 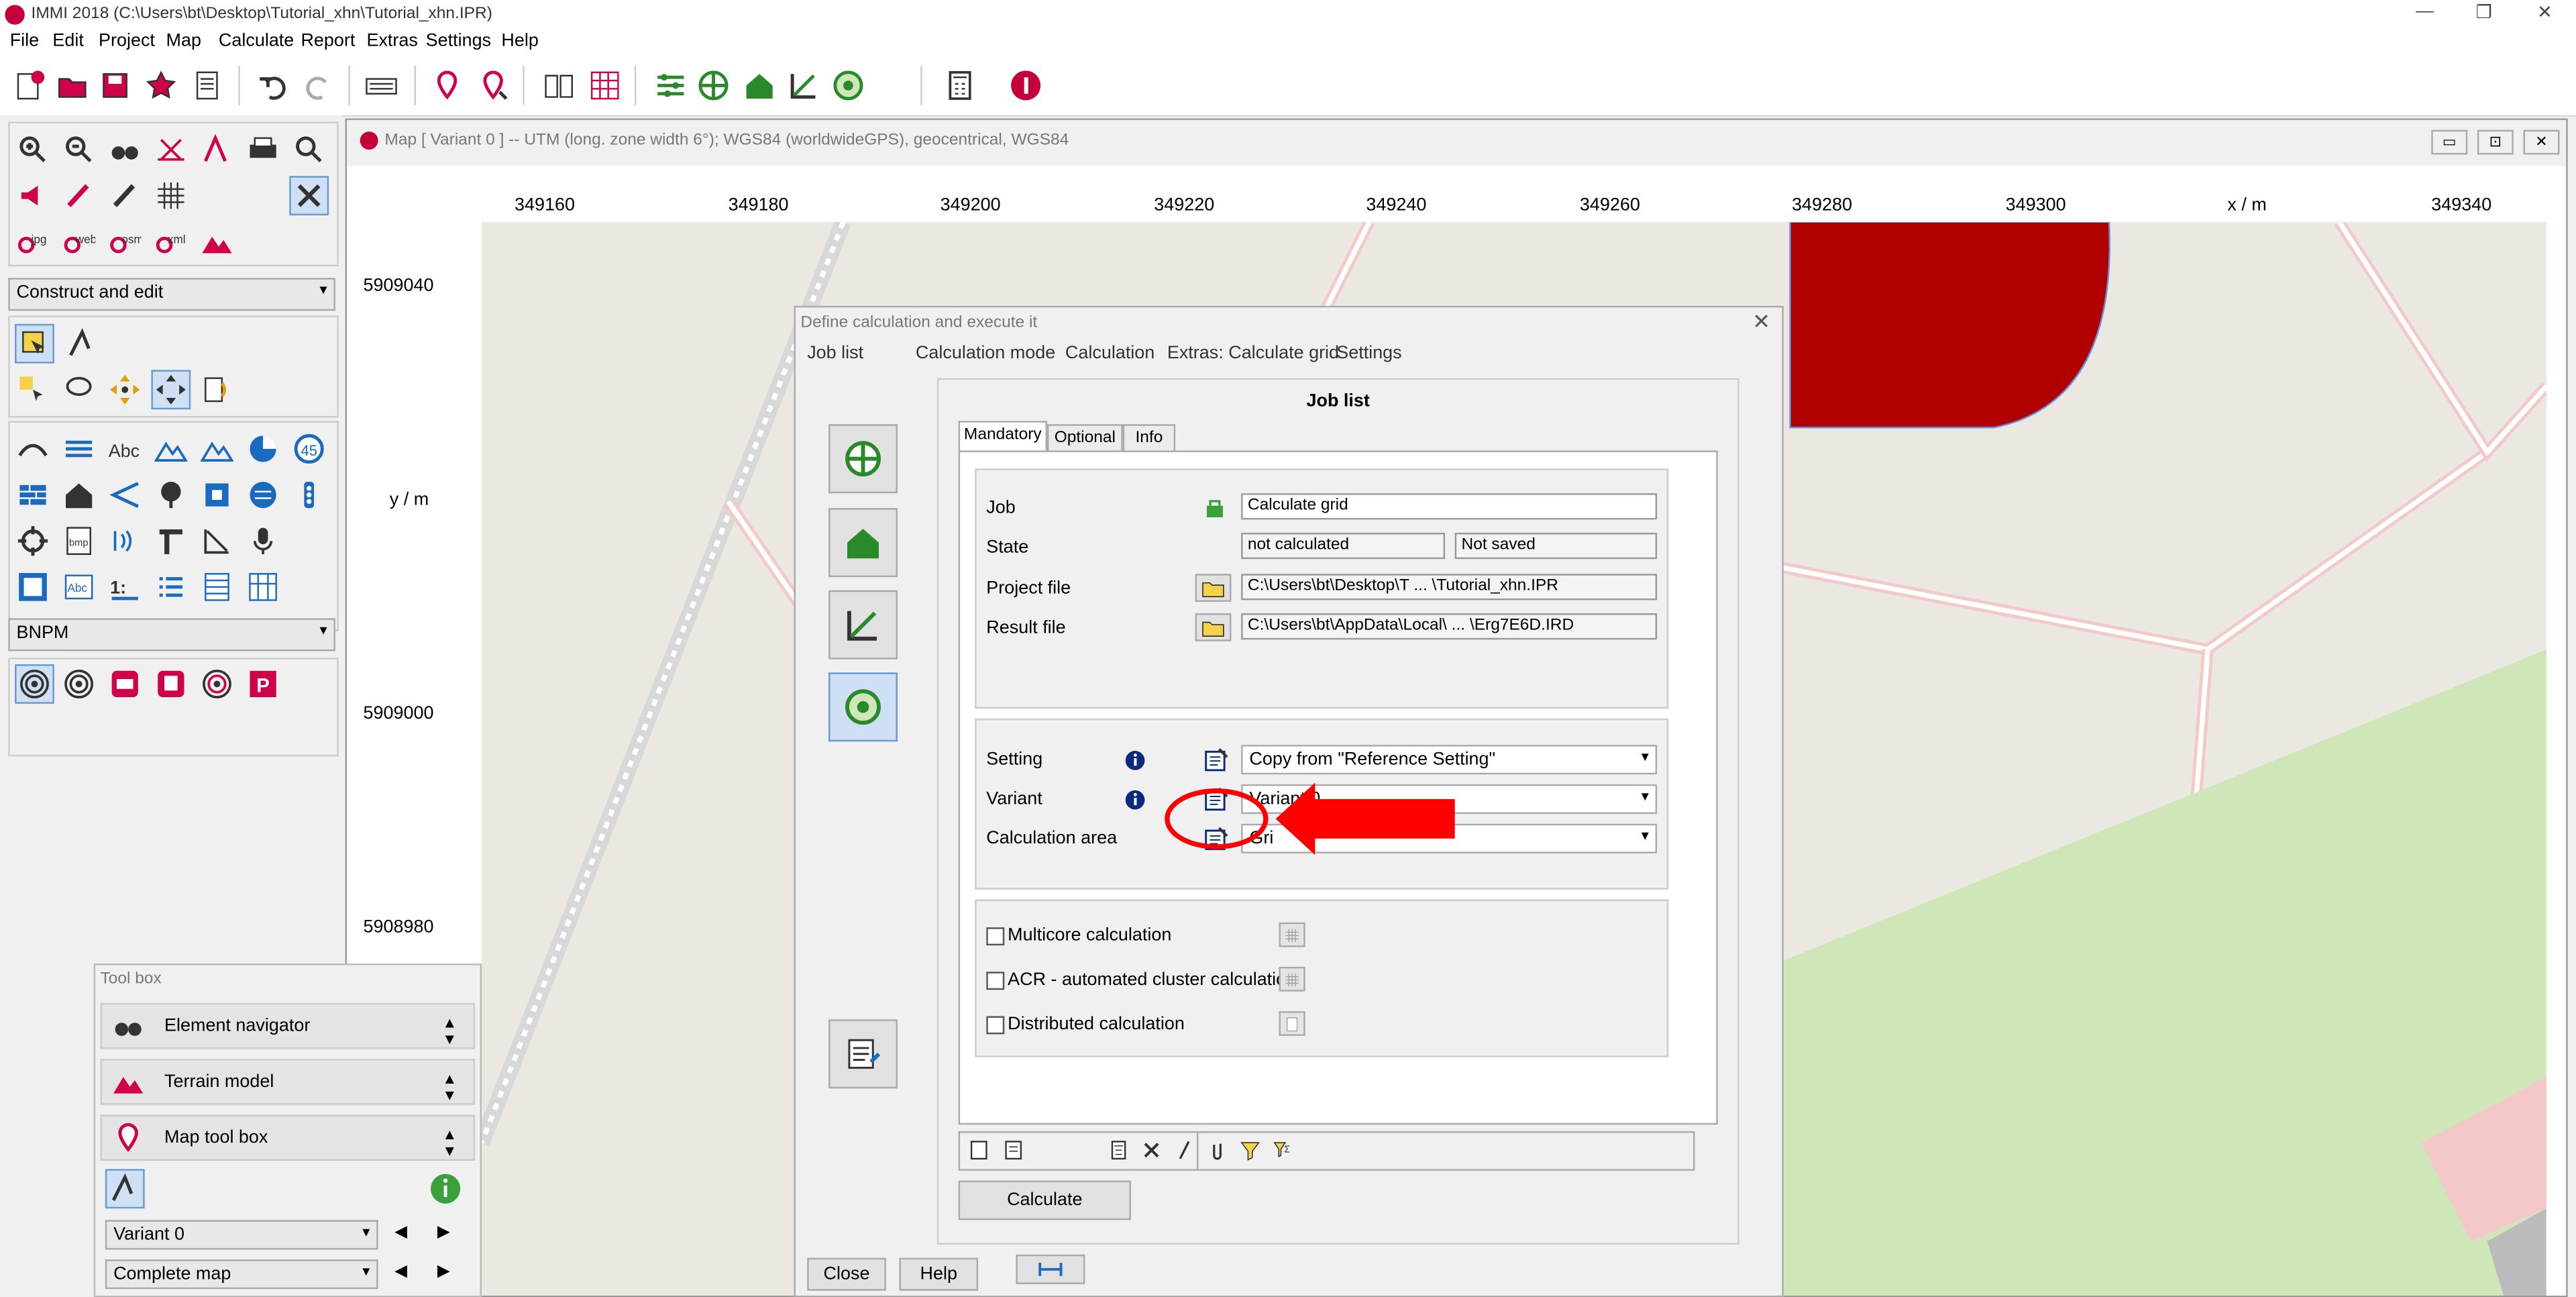 I want to click on distributed-checkbox, so click(x=995, y=1025).